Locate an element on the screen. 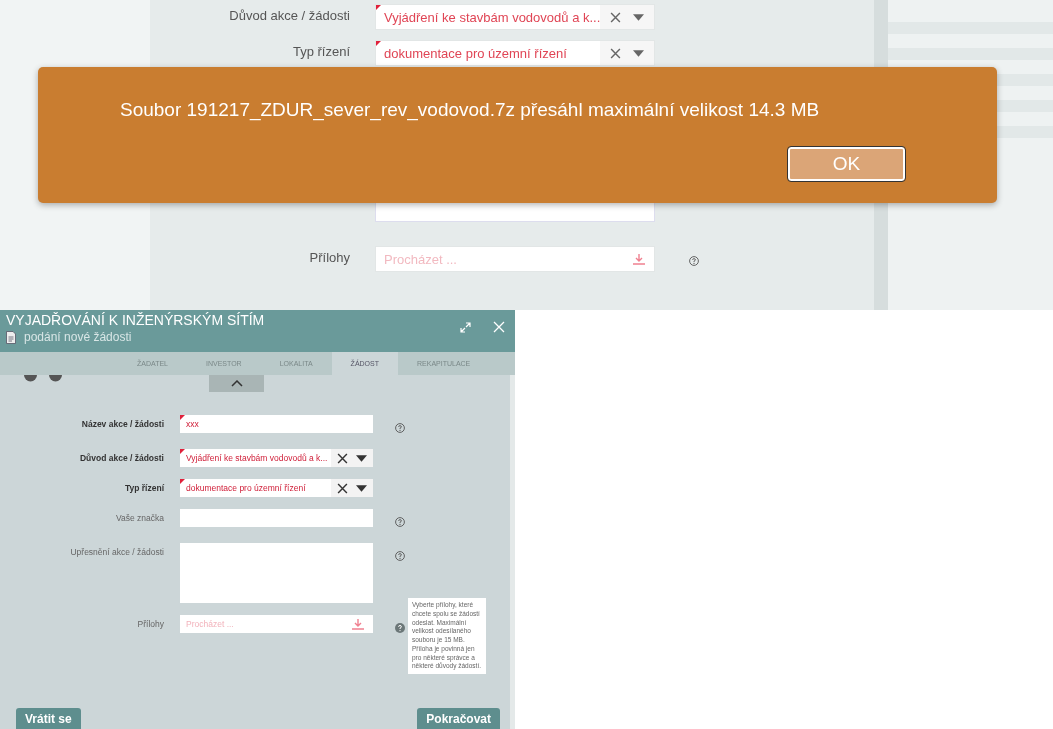  close-icon is located at coordinates (499, 327).